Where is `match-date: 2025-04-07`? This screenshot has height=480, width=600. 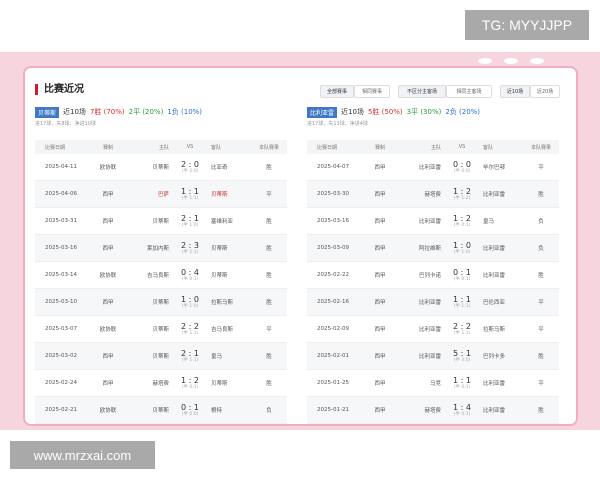 match-date: 2025-04-07 is located at coordinates (333, 167).